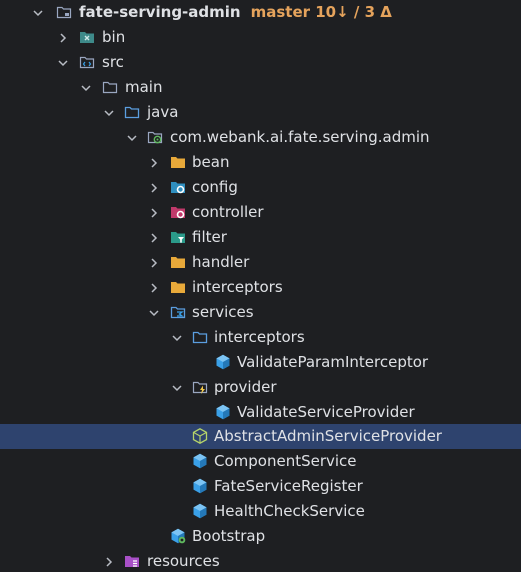 This screenshot has height=572, width=521. What do you see at coordinates (321, 12) in the screenshot?
I see `vcs-status-badge: master 10↓ / 3 Δ` at bounding box center [321, 12].